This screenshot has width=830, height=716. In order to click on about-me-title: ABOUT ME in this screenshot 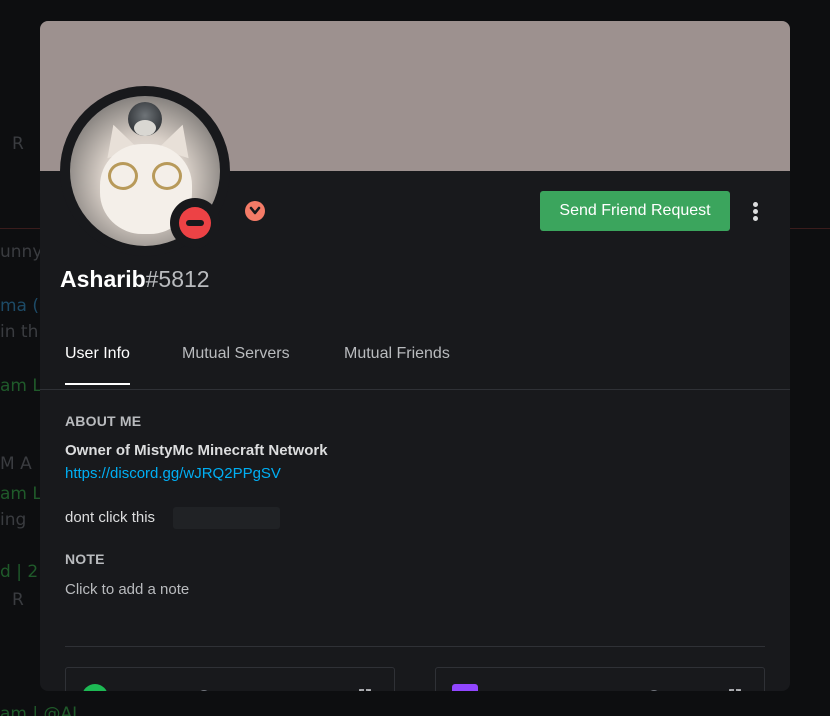, I will do `click(103, 421)`.